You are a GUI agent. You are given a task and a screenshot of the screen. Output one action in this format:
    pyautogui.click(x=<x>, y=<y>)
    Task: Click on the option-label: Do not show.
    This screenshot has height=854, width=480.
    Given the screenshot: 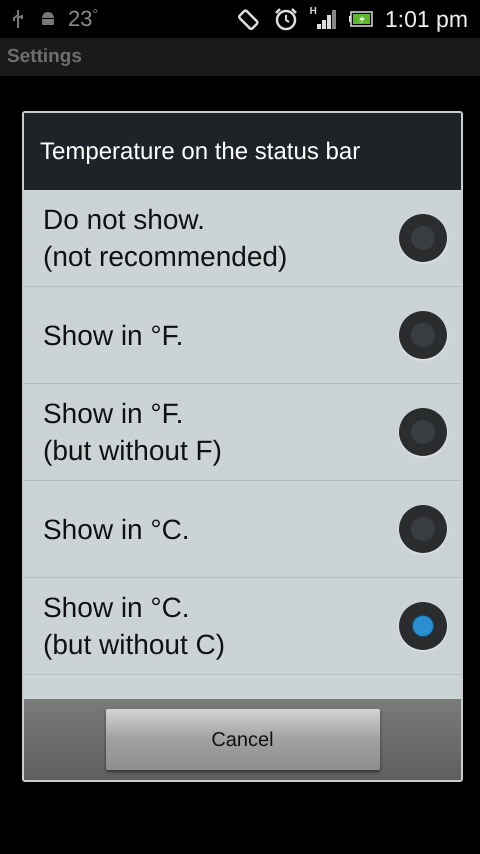 What is the action you would take?
    pyautogui.click(x=124, y=220)
    